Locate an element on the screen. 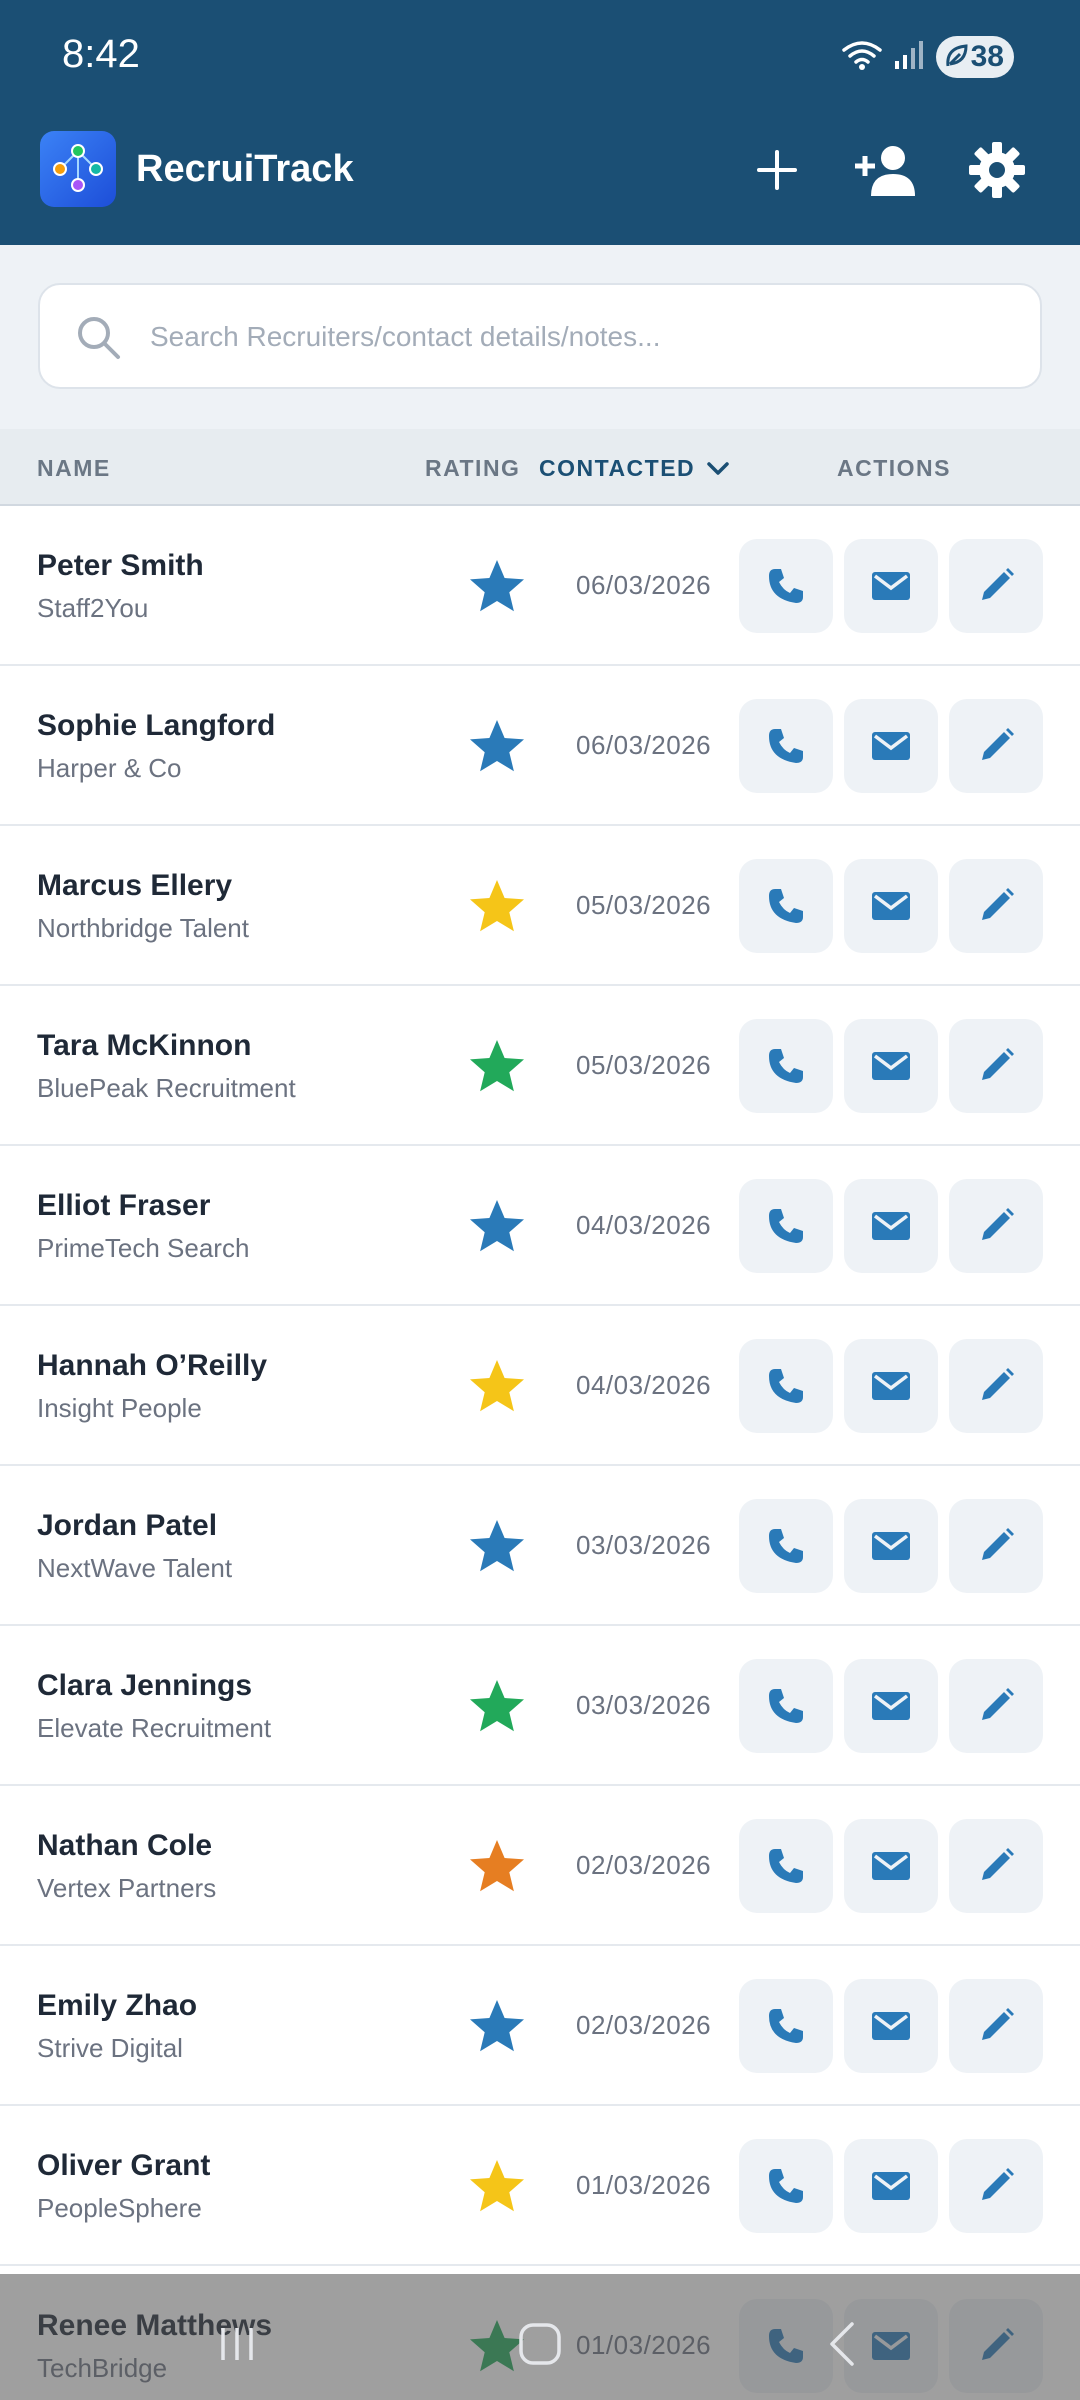 This screenshot has width=1080, height=2400. add-recruiter-button is located at coordinates (887, 170).